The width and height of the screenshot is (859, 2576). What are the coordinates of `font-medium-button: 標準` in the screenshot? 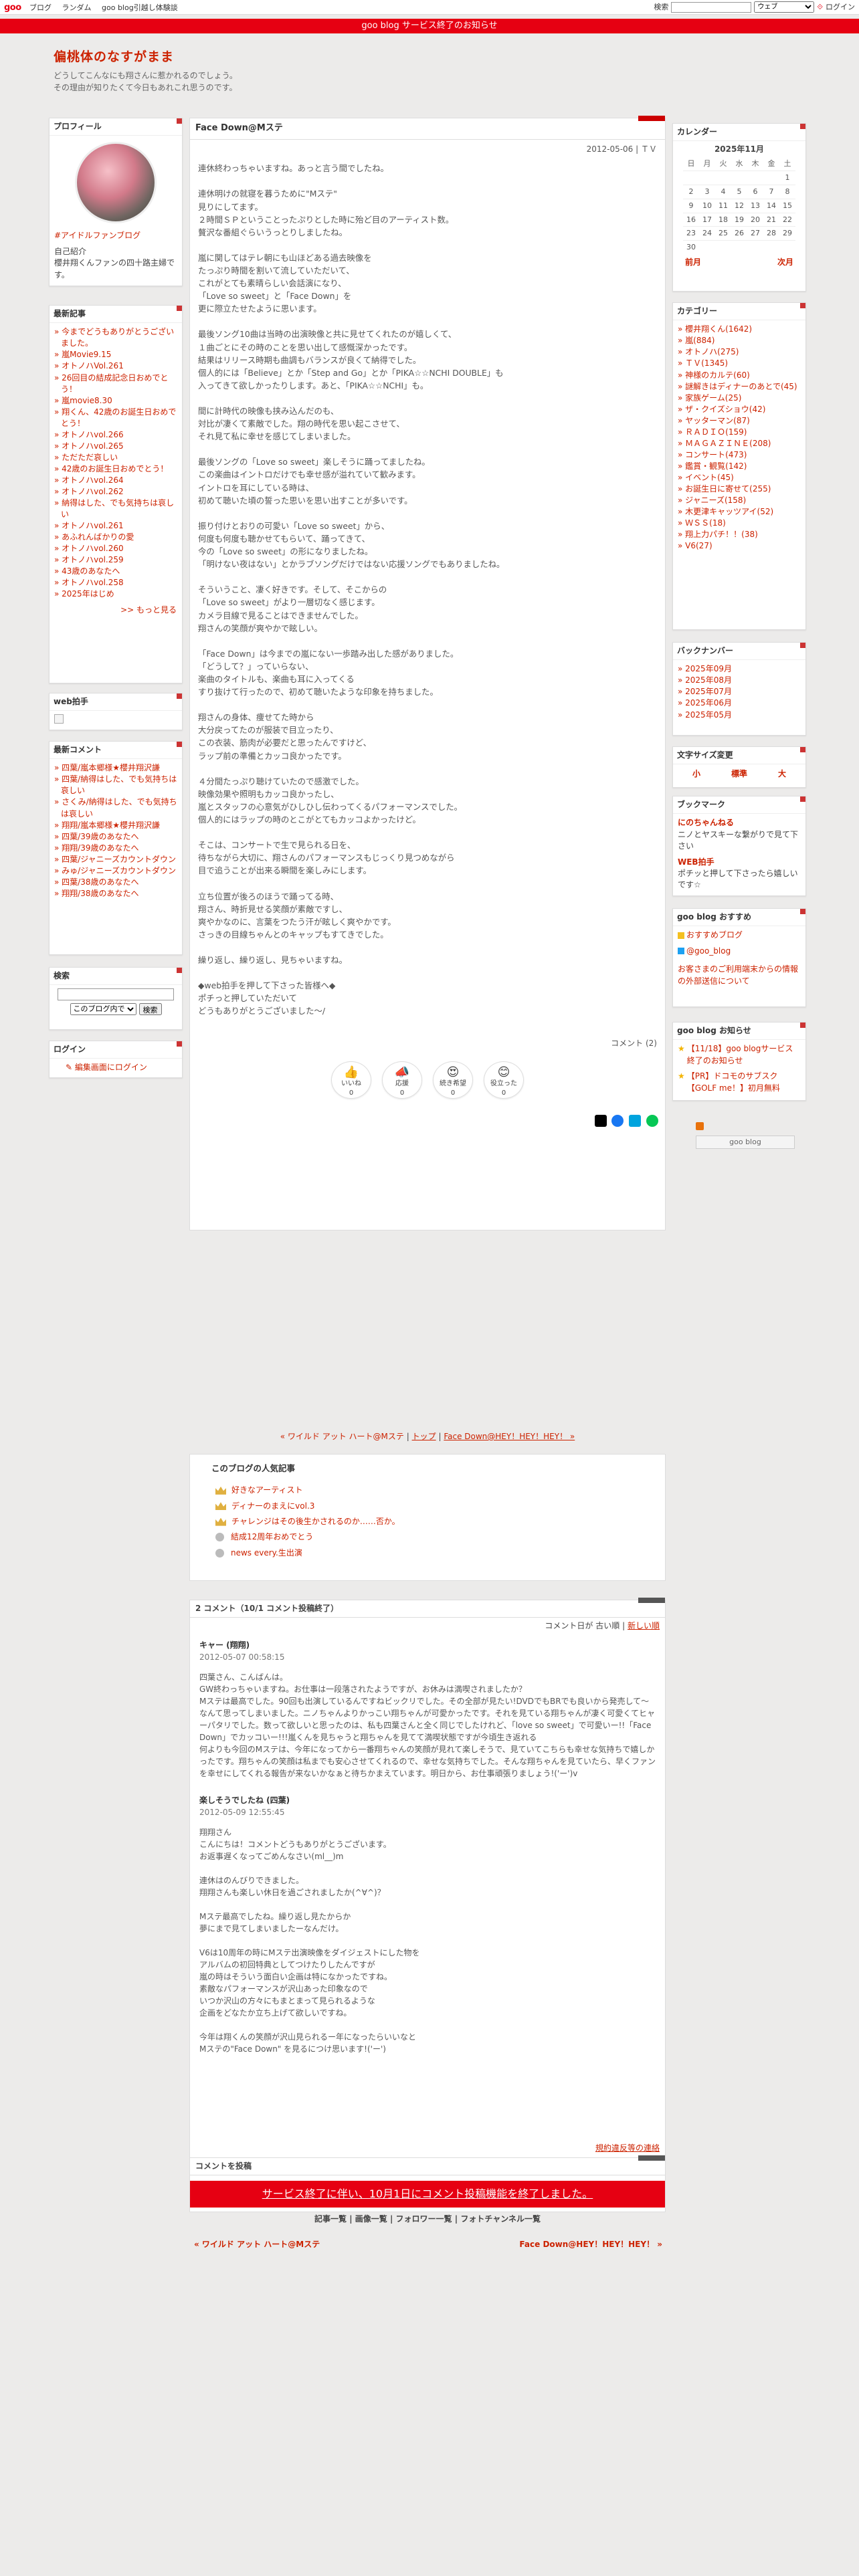 It's located at (739, 774).